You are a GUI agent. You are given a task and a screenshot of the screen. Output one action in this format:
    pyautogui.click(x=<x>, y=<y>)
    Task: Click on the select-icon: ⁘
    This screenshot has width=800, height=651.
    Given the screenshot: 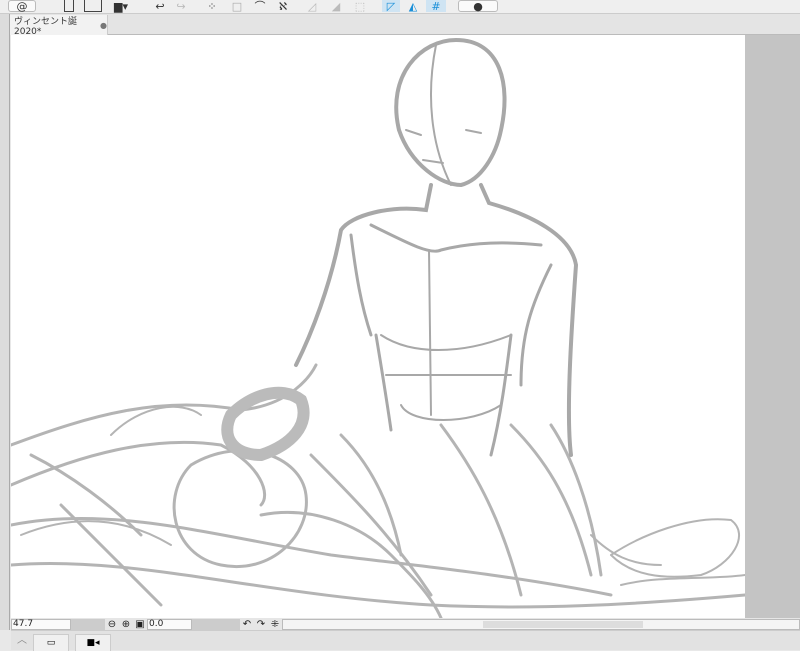 What is the action you would take?
    pyautogui.click(x=212, y=6)
    